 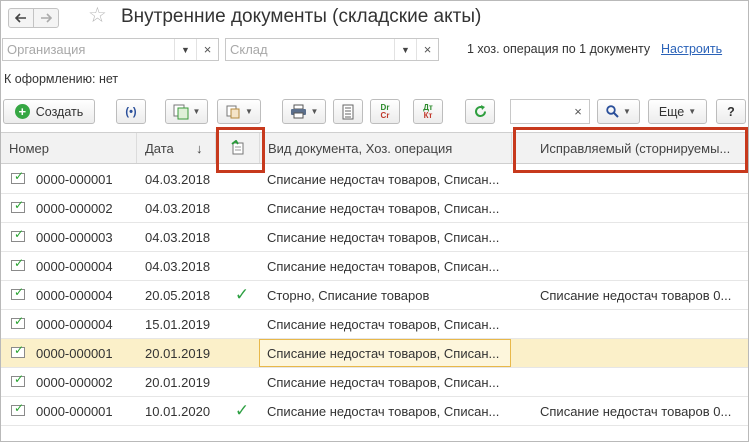 I want to click on operations-info: 1 хоз. операция по 1 документу, so click(x=559, y=49).